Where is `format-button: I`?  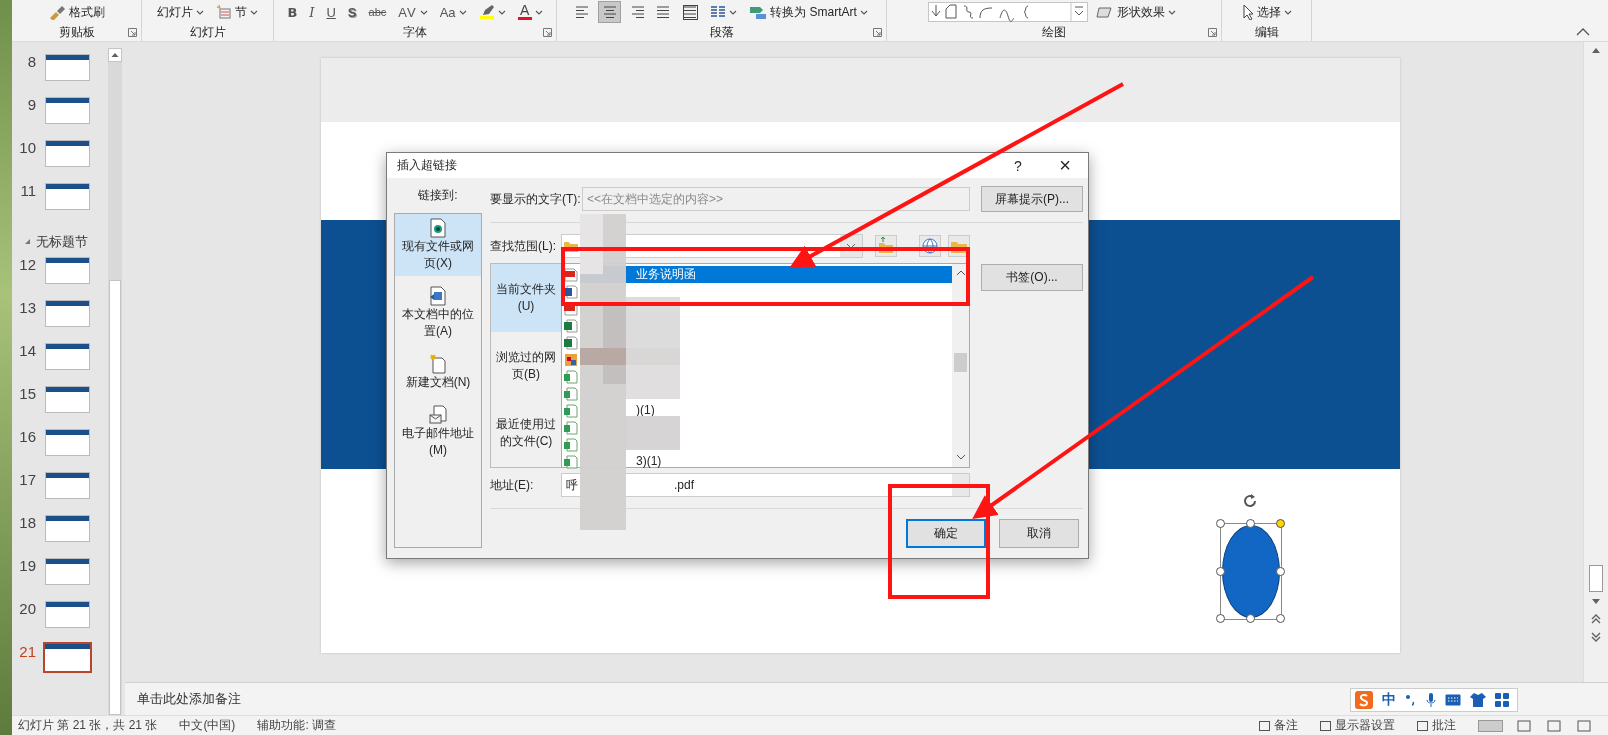 format-button: I is located at coordinates (312, 12).